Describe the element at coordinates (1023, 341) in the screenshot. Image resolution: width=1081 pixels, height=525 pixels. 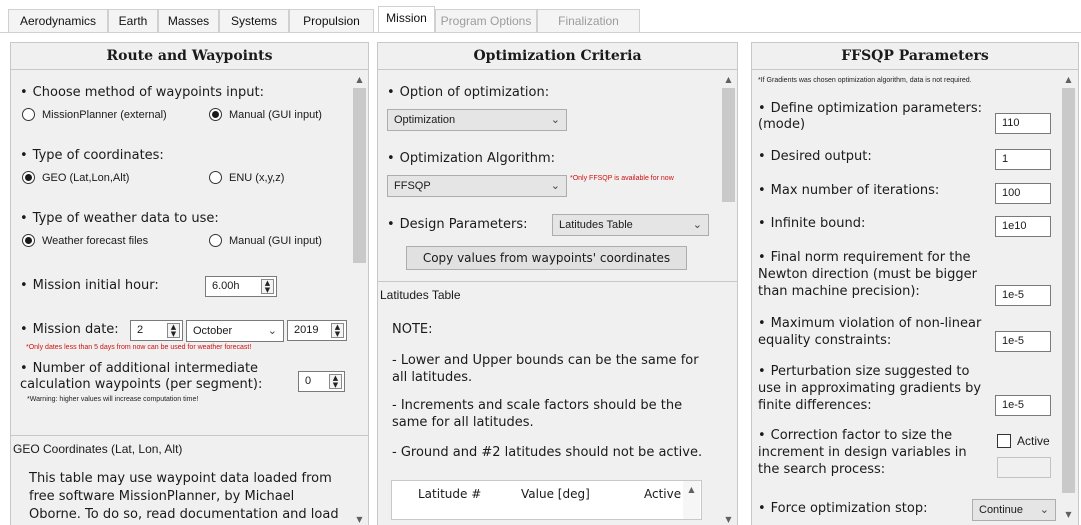
I see `param-violation-input: 1e-5` at that location.